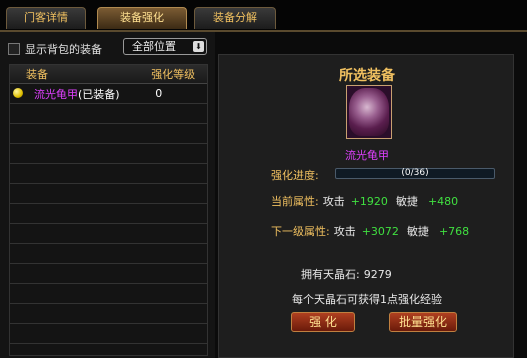  Describe the element at coordinates (99, 94) in the screenshot. I see `row-item-suffix: (已装备)` at that location.